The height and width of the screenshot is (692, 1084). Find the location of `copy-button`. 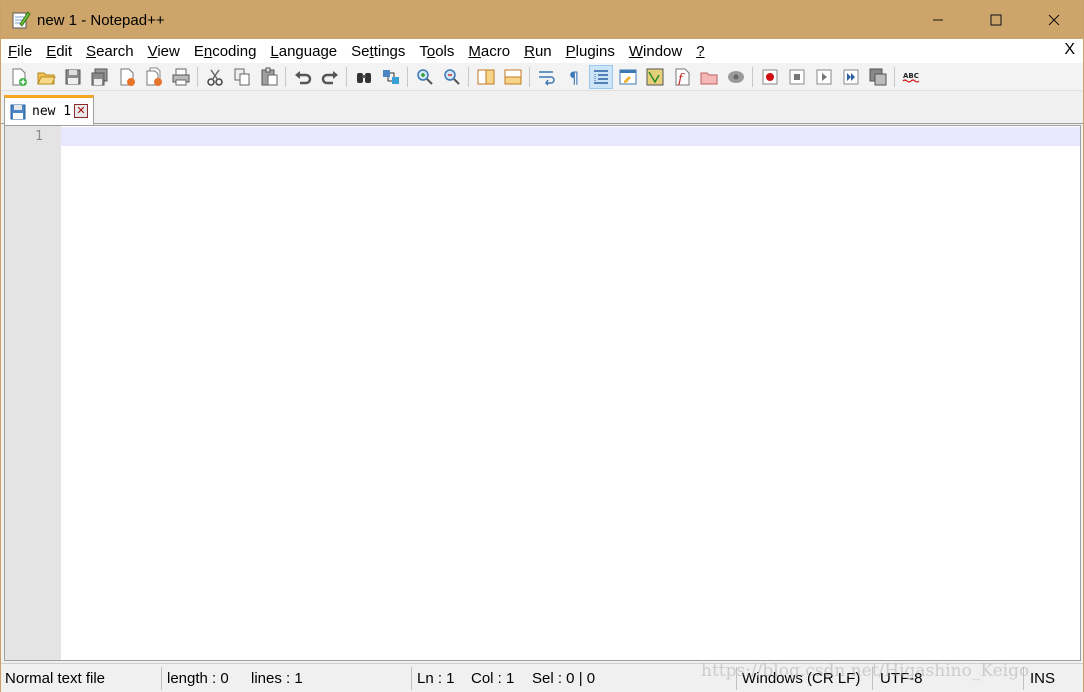

copy-button is located at coordinates (242, 77).